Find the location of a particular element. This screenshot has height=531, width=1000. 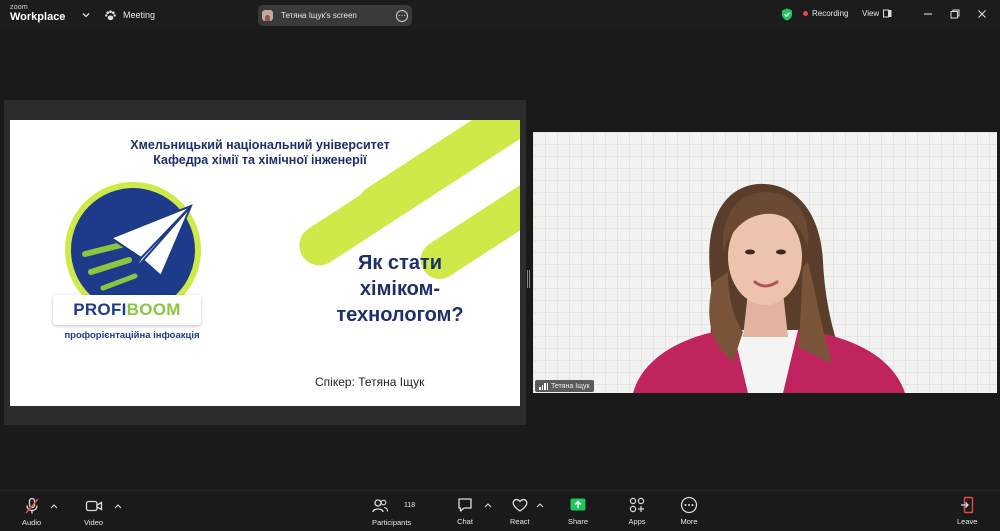

microphone-muted-icon is located at coordinates (31, 505).